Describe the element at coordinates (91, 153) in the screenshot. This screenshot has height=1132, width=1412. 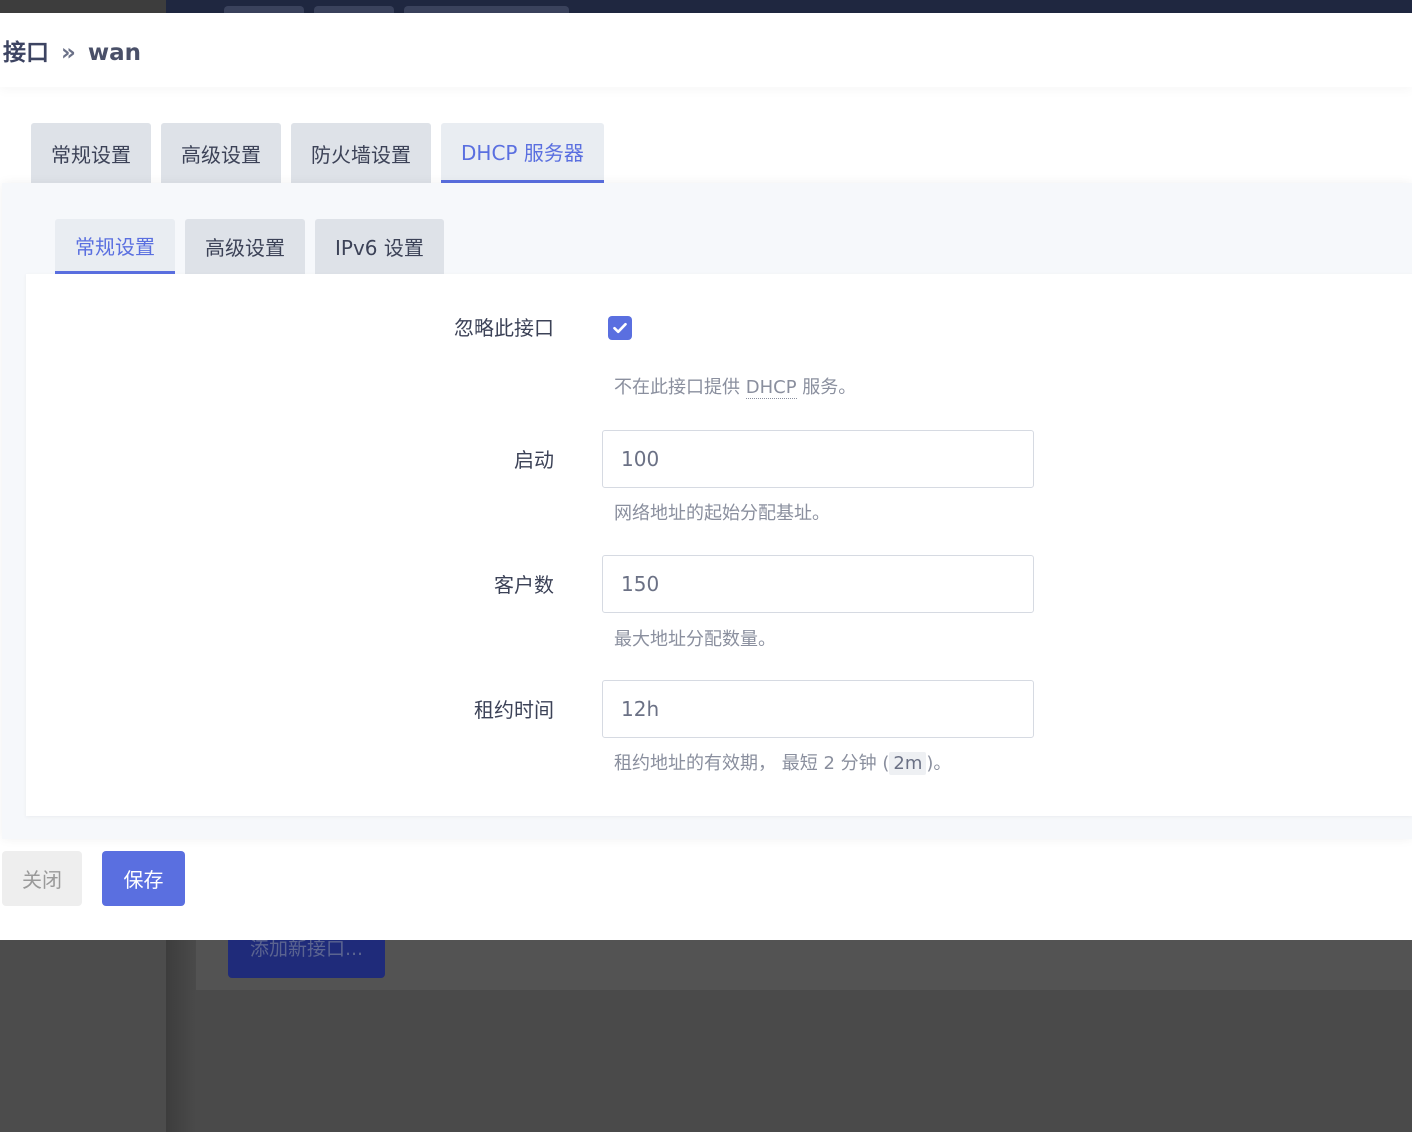
I see `tab-general: 常规设置` at that location.